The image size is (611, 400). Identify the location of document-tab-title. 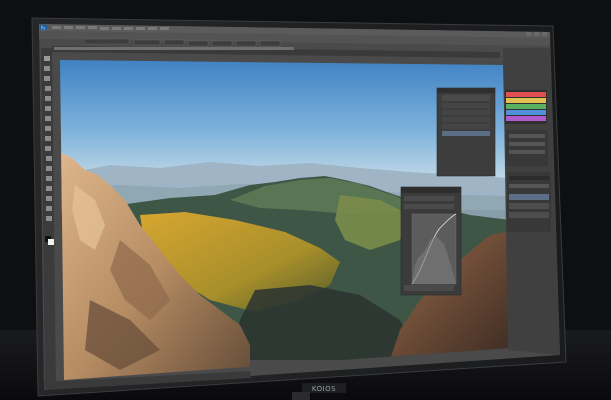
(174, 48).